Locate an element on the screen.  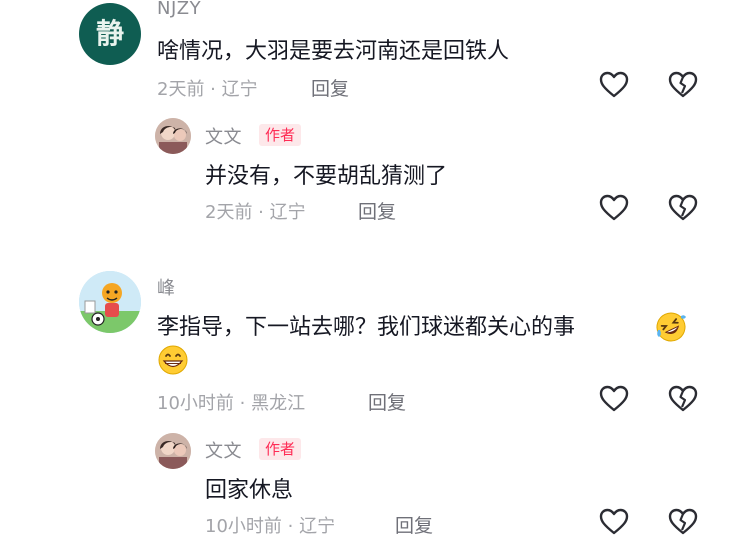
rolling-laughing-emoji is located at coordinates (671, 327).